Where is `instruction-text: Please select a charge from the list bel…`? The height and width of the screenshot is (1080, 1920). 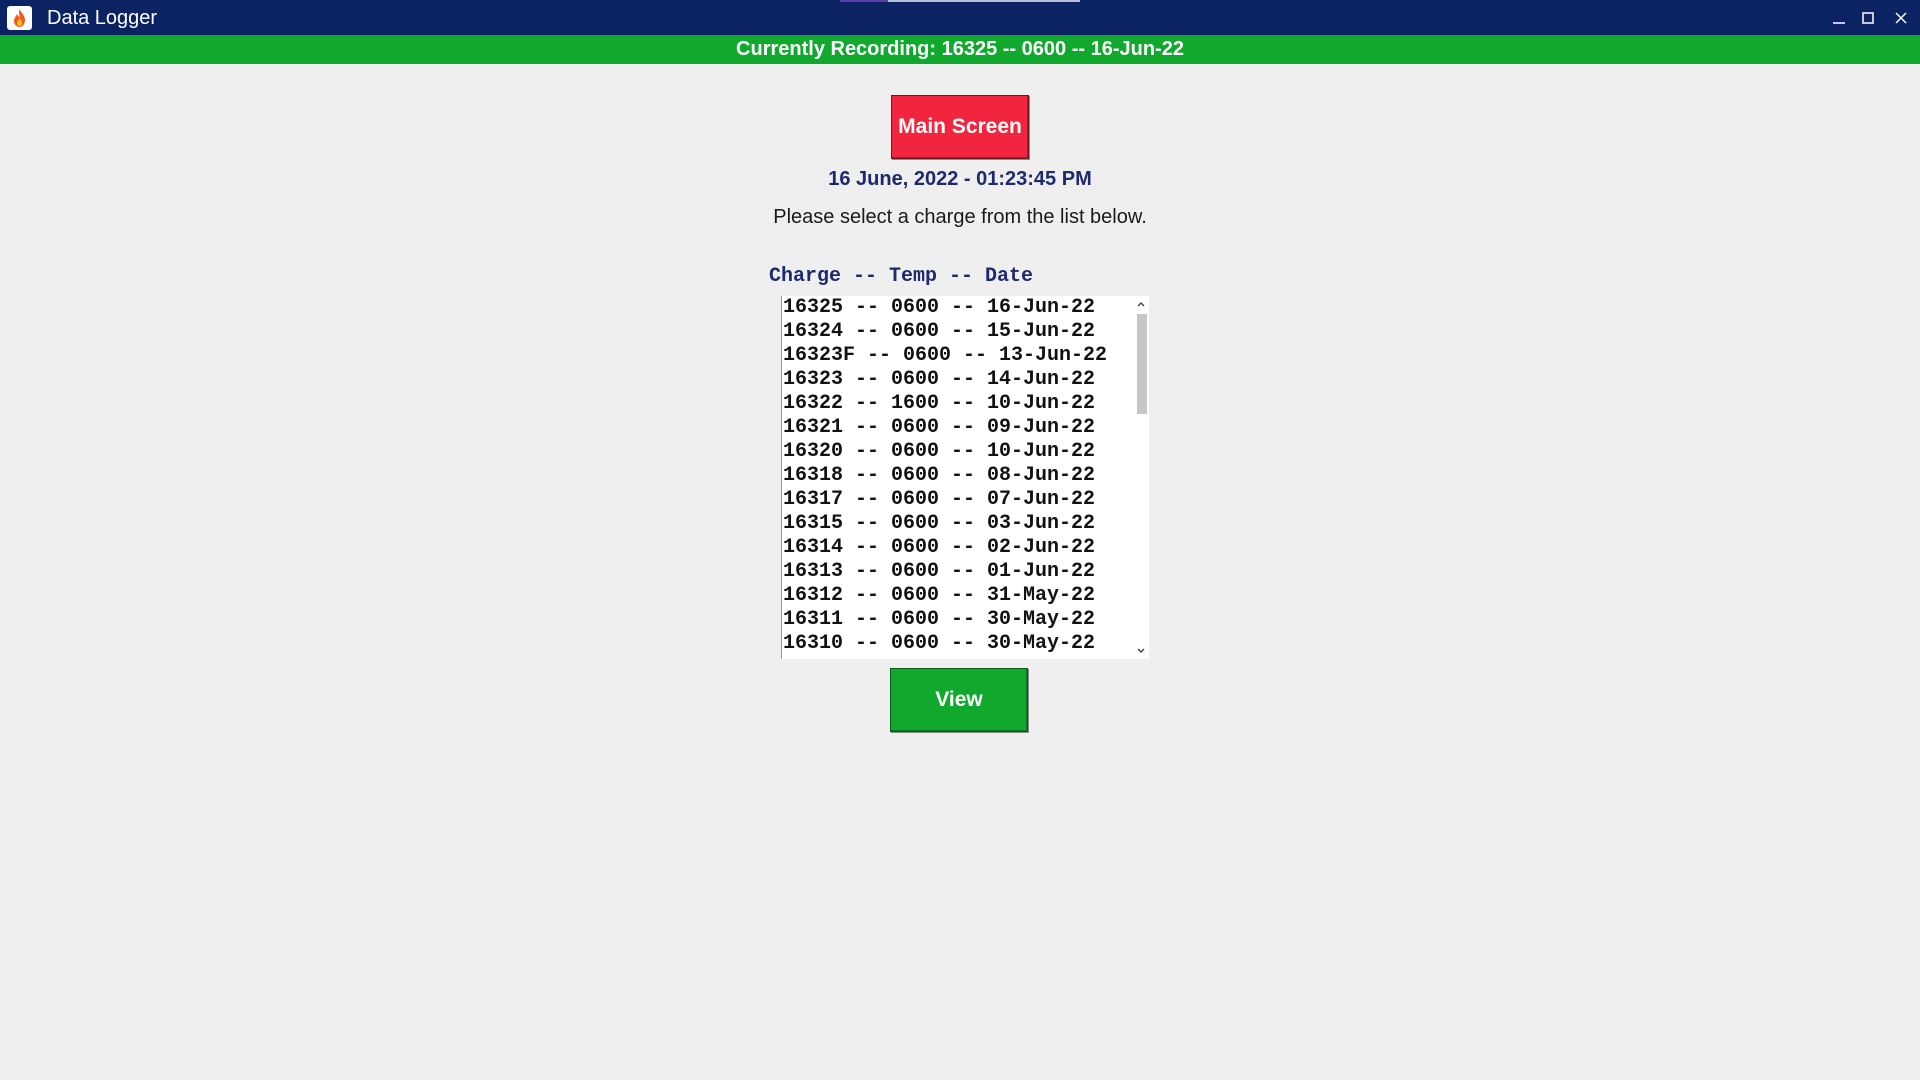 instruction-text: Please select a charge from the list bel… is located at coordinates (960, 217).